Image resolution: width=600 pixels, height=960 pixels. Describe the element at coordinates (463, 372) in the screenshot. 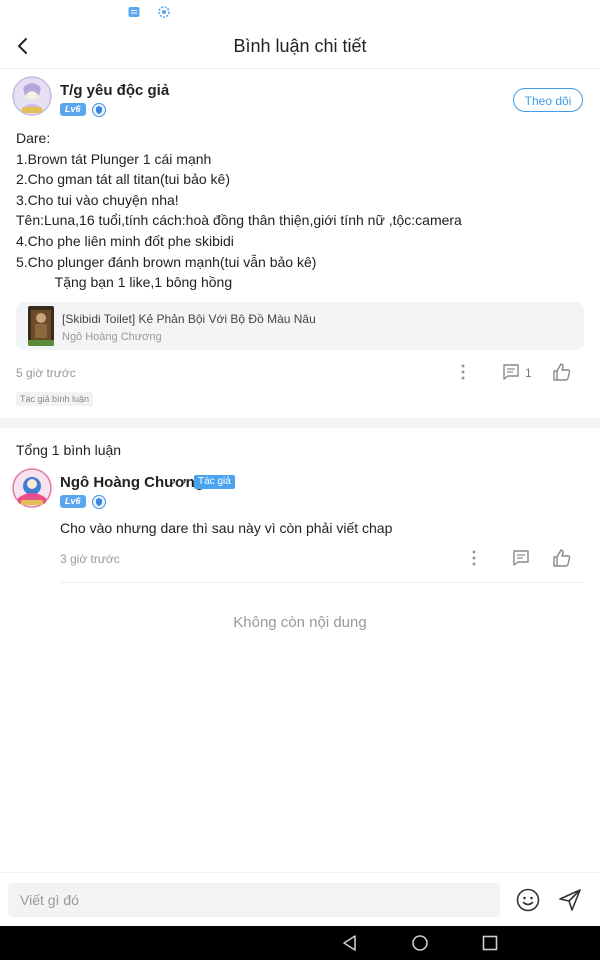

I see `more-icon` at that location.